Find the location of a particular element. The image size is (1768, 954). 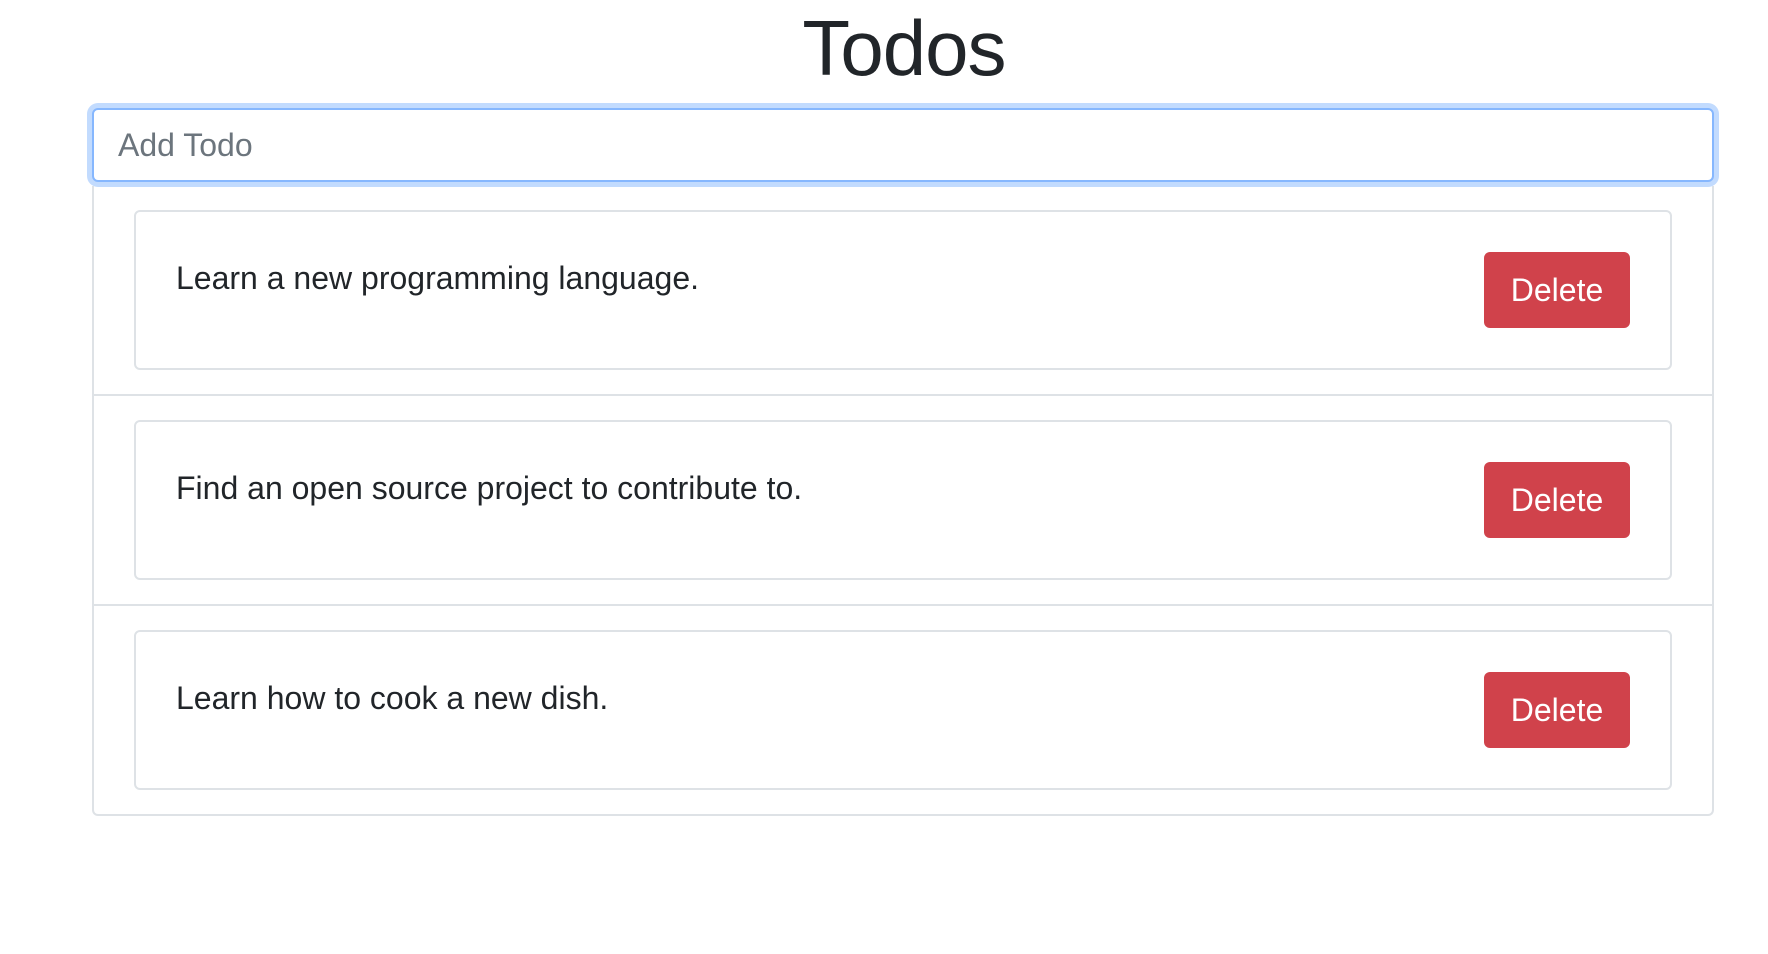

page-title: Todos is located at coordinates (904, 48).